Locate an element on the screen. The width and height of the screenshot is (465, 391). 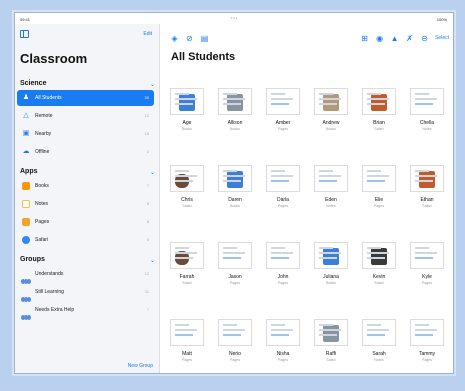
student-tile: Jason Pages is located at coordinates (235, 274).